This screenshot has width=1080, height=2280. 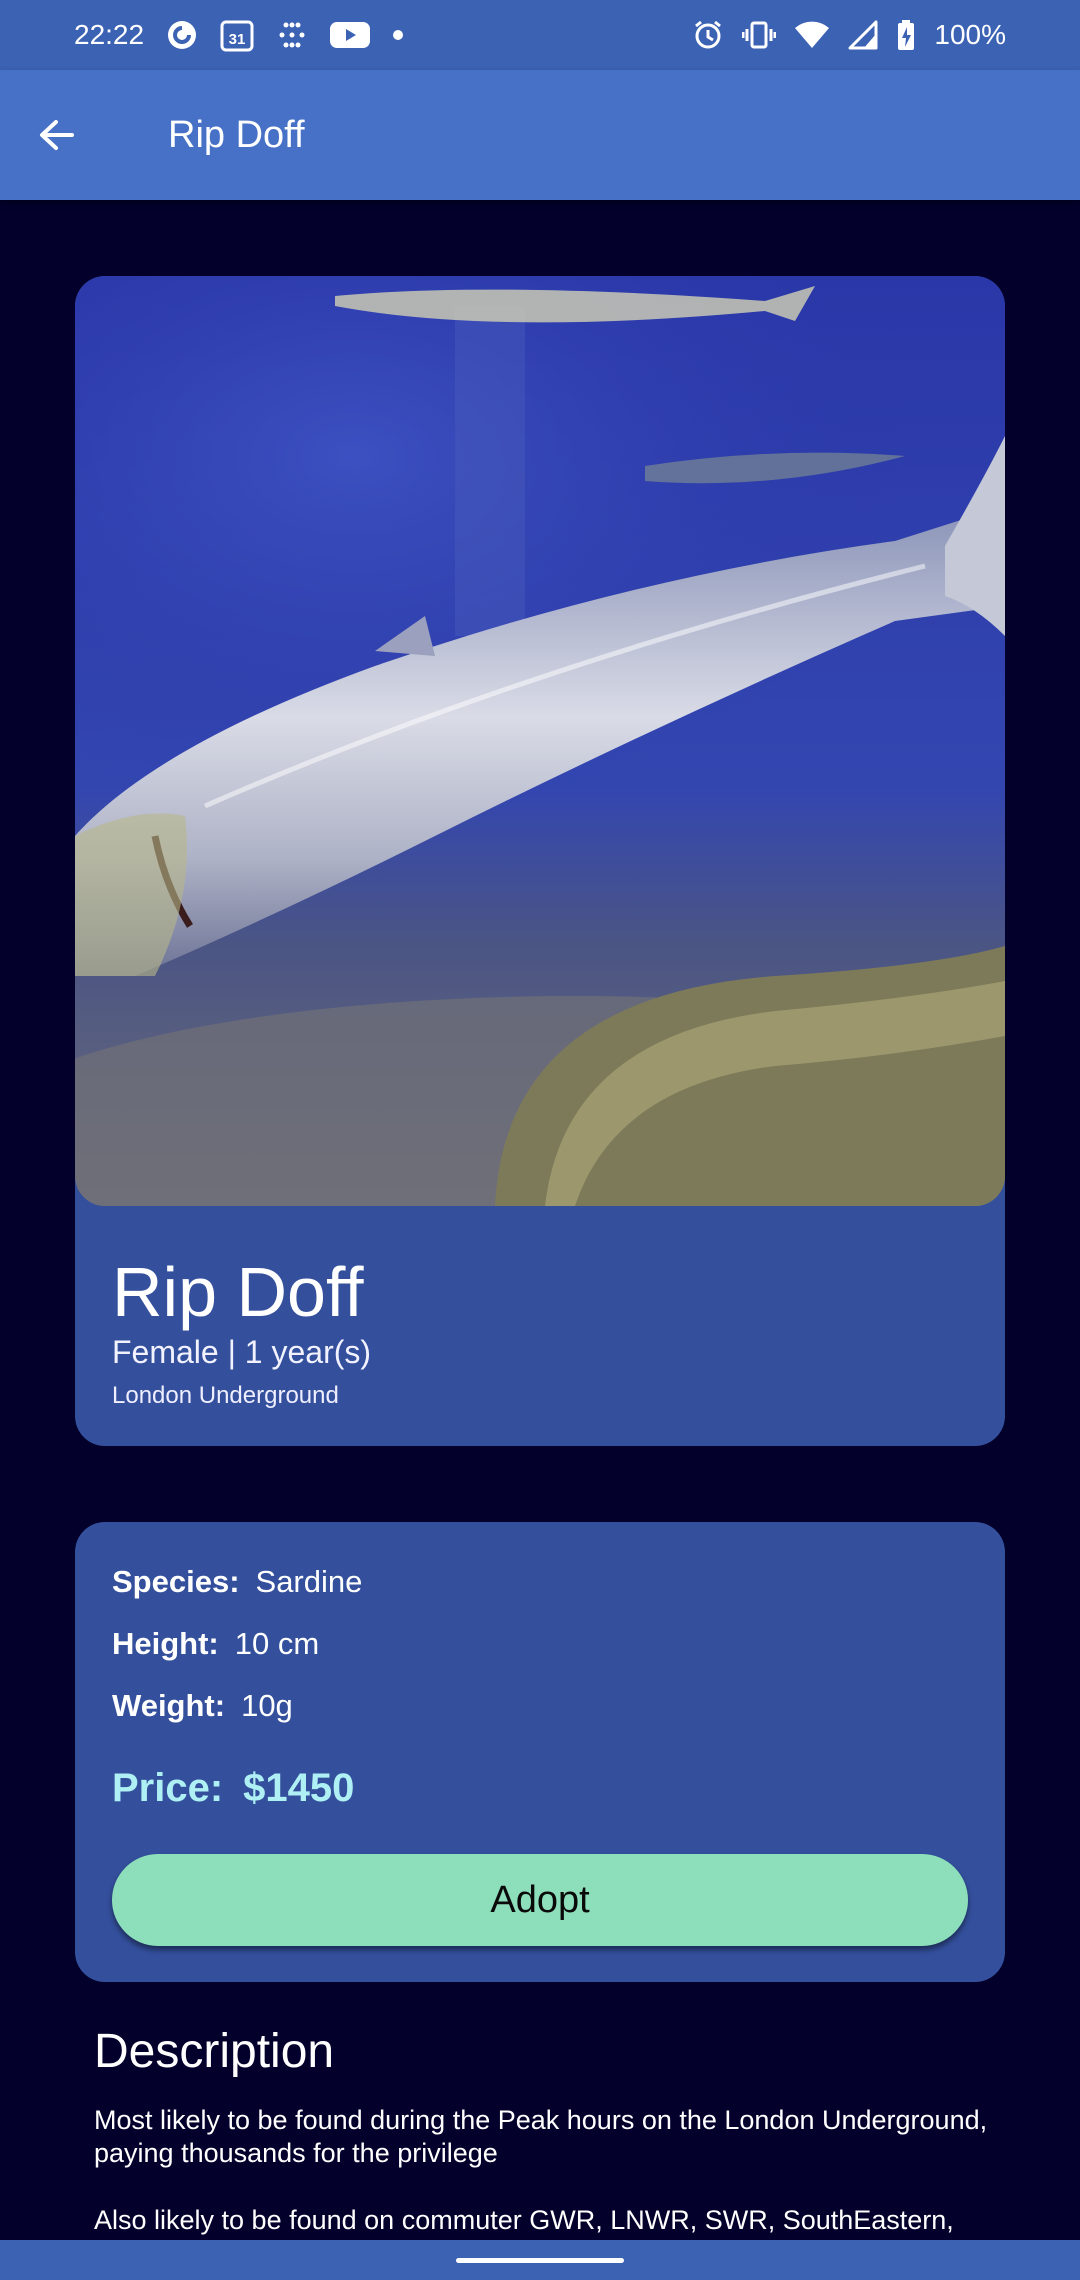 I want to click on species-row: Species: Sardine, so click(x=237, y=1582).